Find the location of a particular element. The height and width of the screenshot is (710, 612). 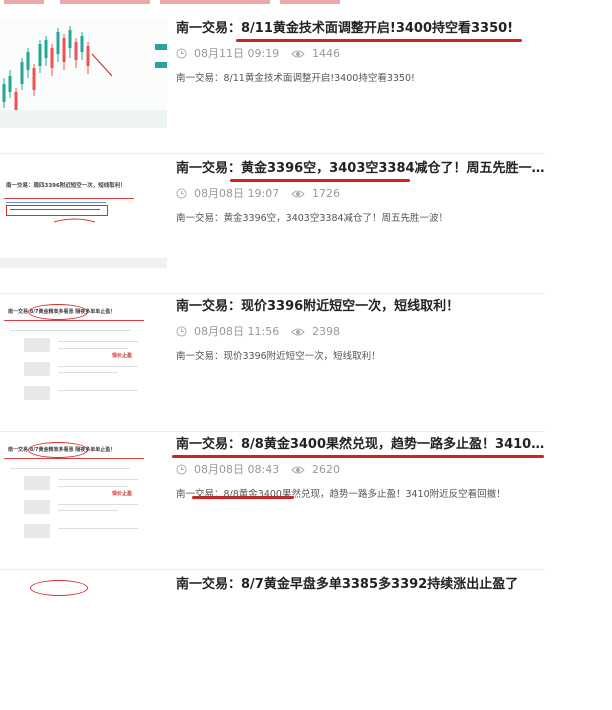

thumbnail-circle is located at coordinates (59, 588).